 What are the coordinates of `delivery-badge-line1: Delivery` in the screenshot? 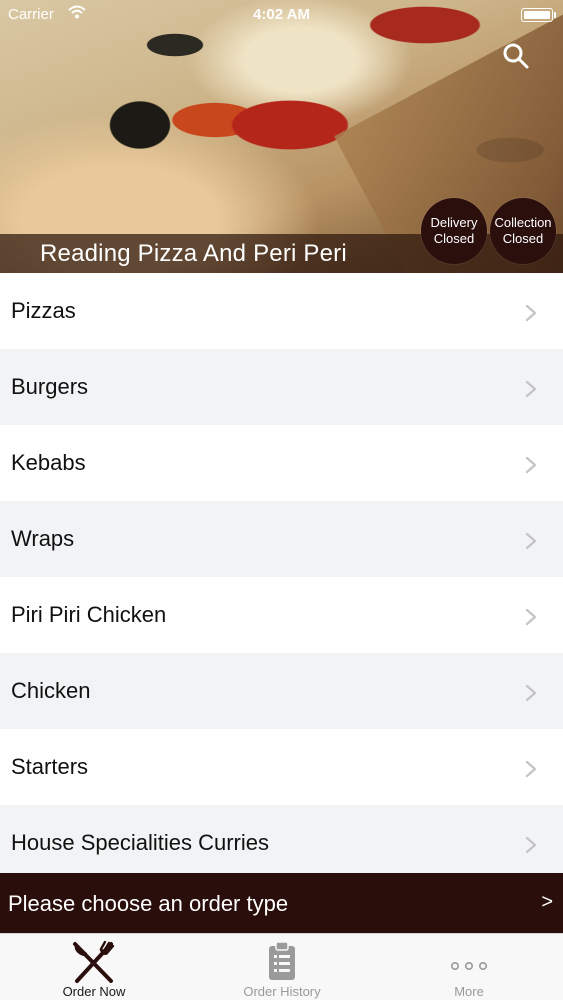 It's located at (454, 222).